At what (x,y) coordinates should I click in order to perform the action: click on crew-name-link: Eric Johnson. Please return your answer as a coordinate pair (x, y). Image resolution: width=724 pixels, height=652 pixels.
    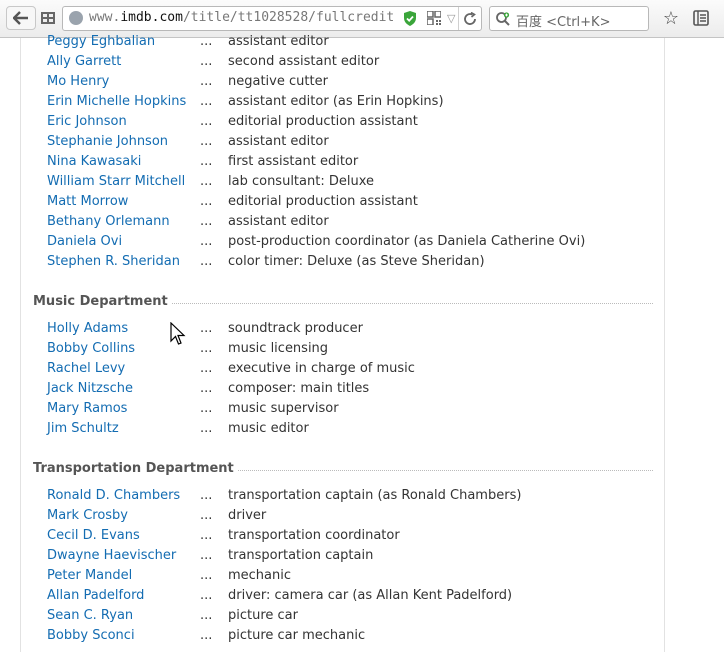
    Looking at the image, I should click on (87, 122).